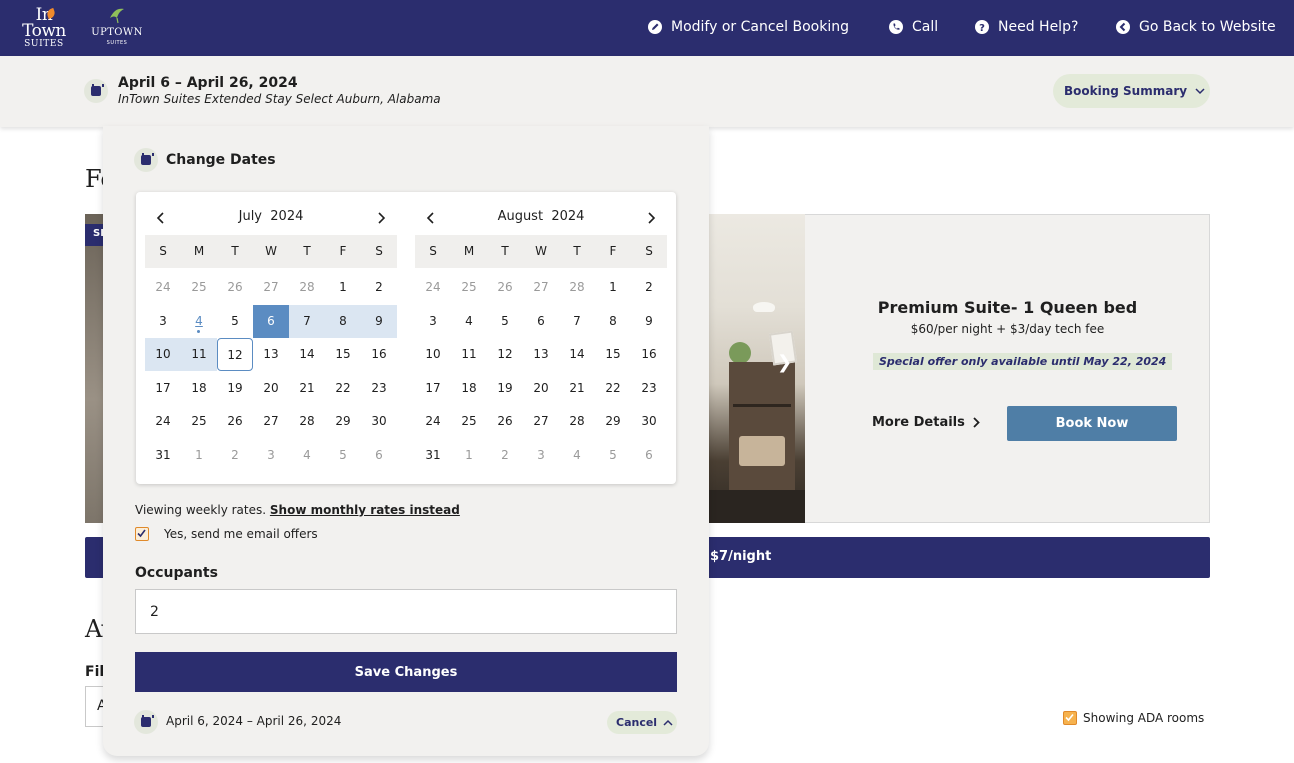  Describe the element at coordinates (406, 672) in the screenshot. I see `save-changes-button: Save Changes` at that location.